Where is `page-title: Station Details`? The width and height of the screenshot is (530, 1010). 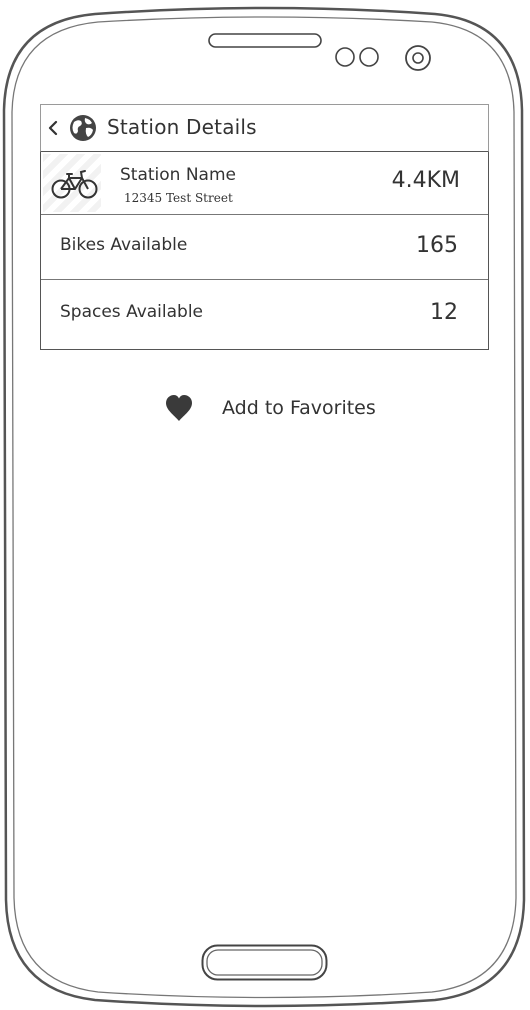
page-title: Station Details is located at coordinates (182, 127).